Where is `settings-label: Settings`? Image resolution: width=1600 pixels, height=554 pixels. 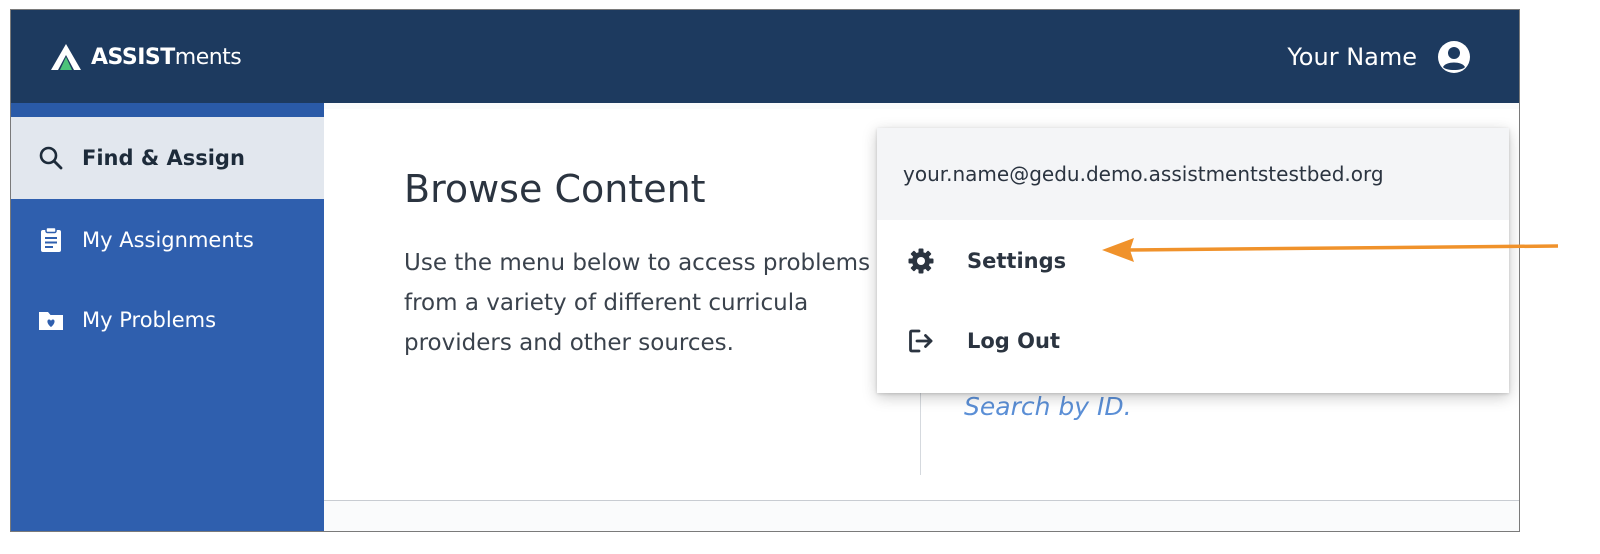 settings-label: Settings is located at coordinates (1017, 261).